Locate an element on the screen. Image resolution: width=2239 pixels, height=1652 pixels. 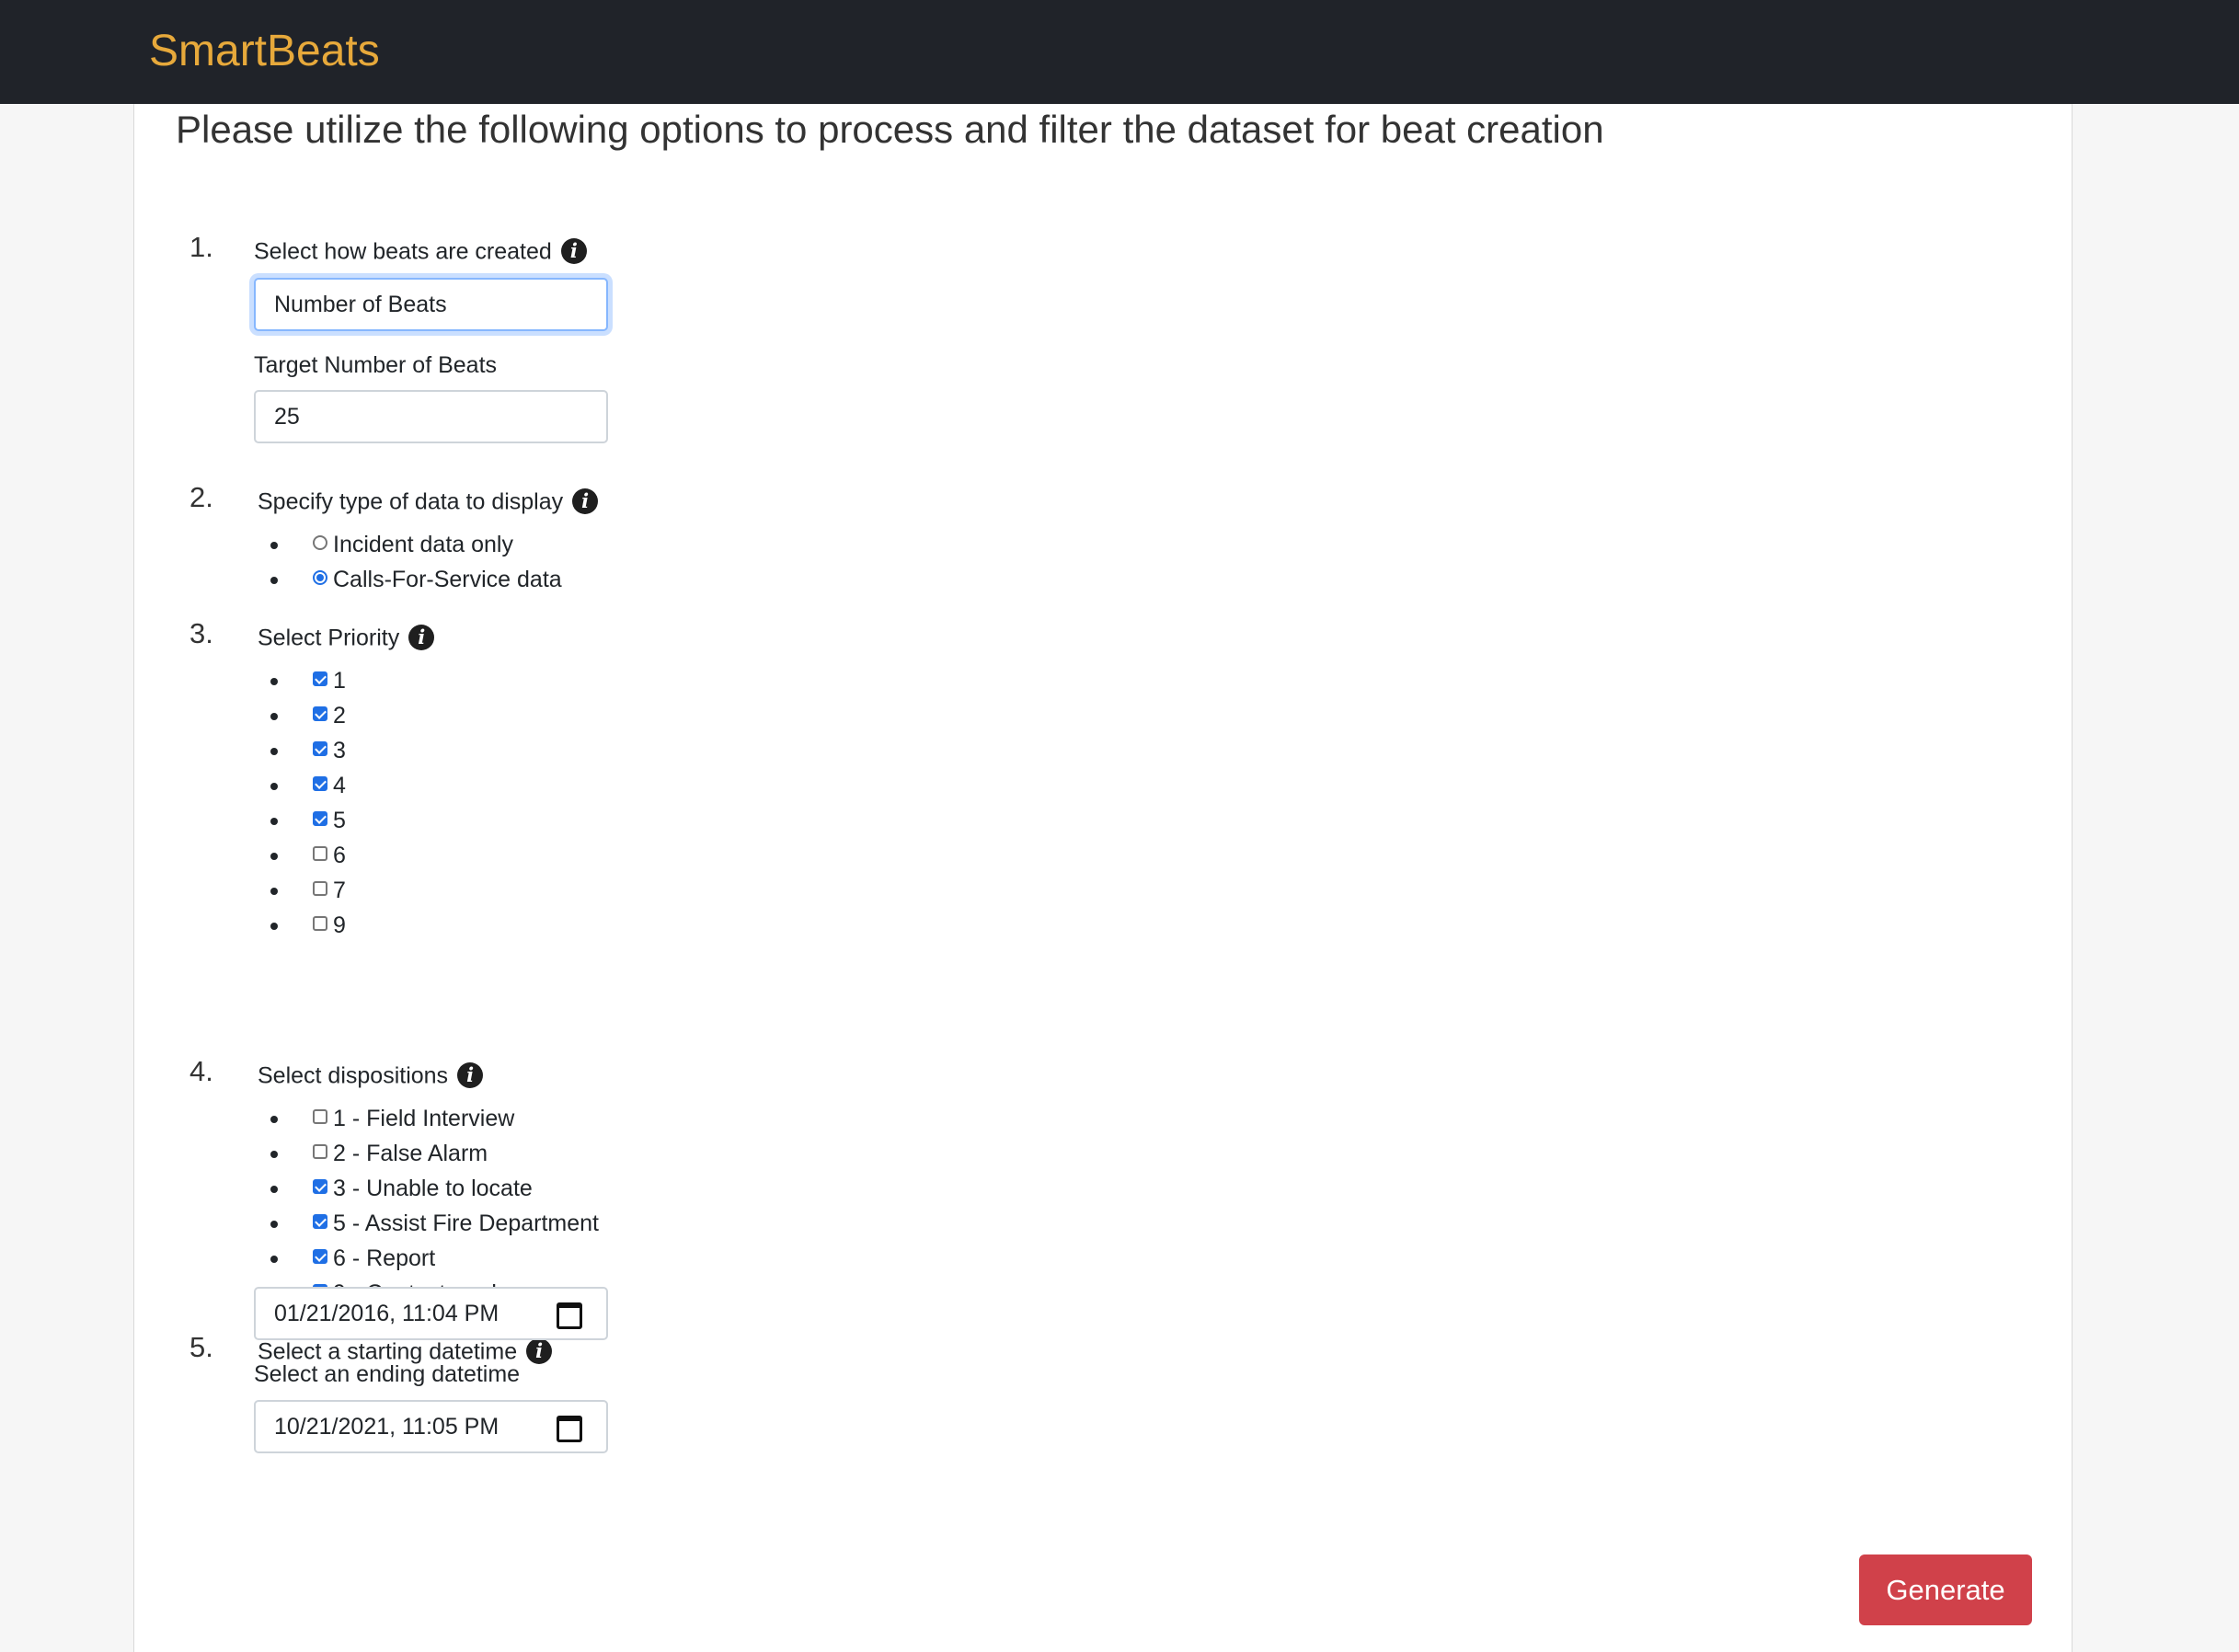
checkbox-label: 9 is located at coordinates (339, 925).